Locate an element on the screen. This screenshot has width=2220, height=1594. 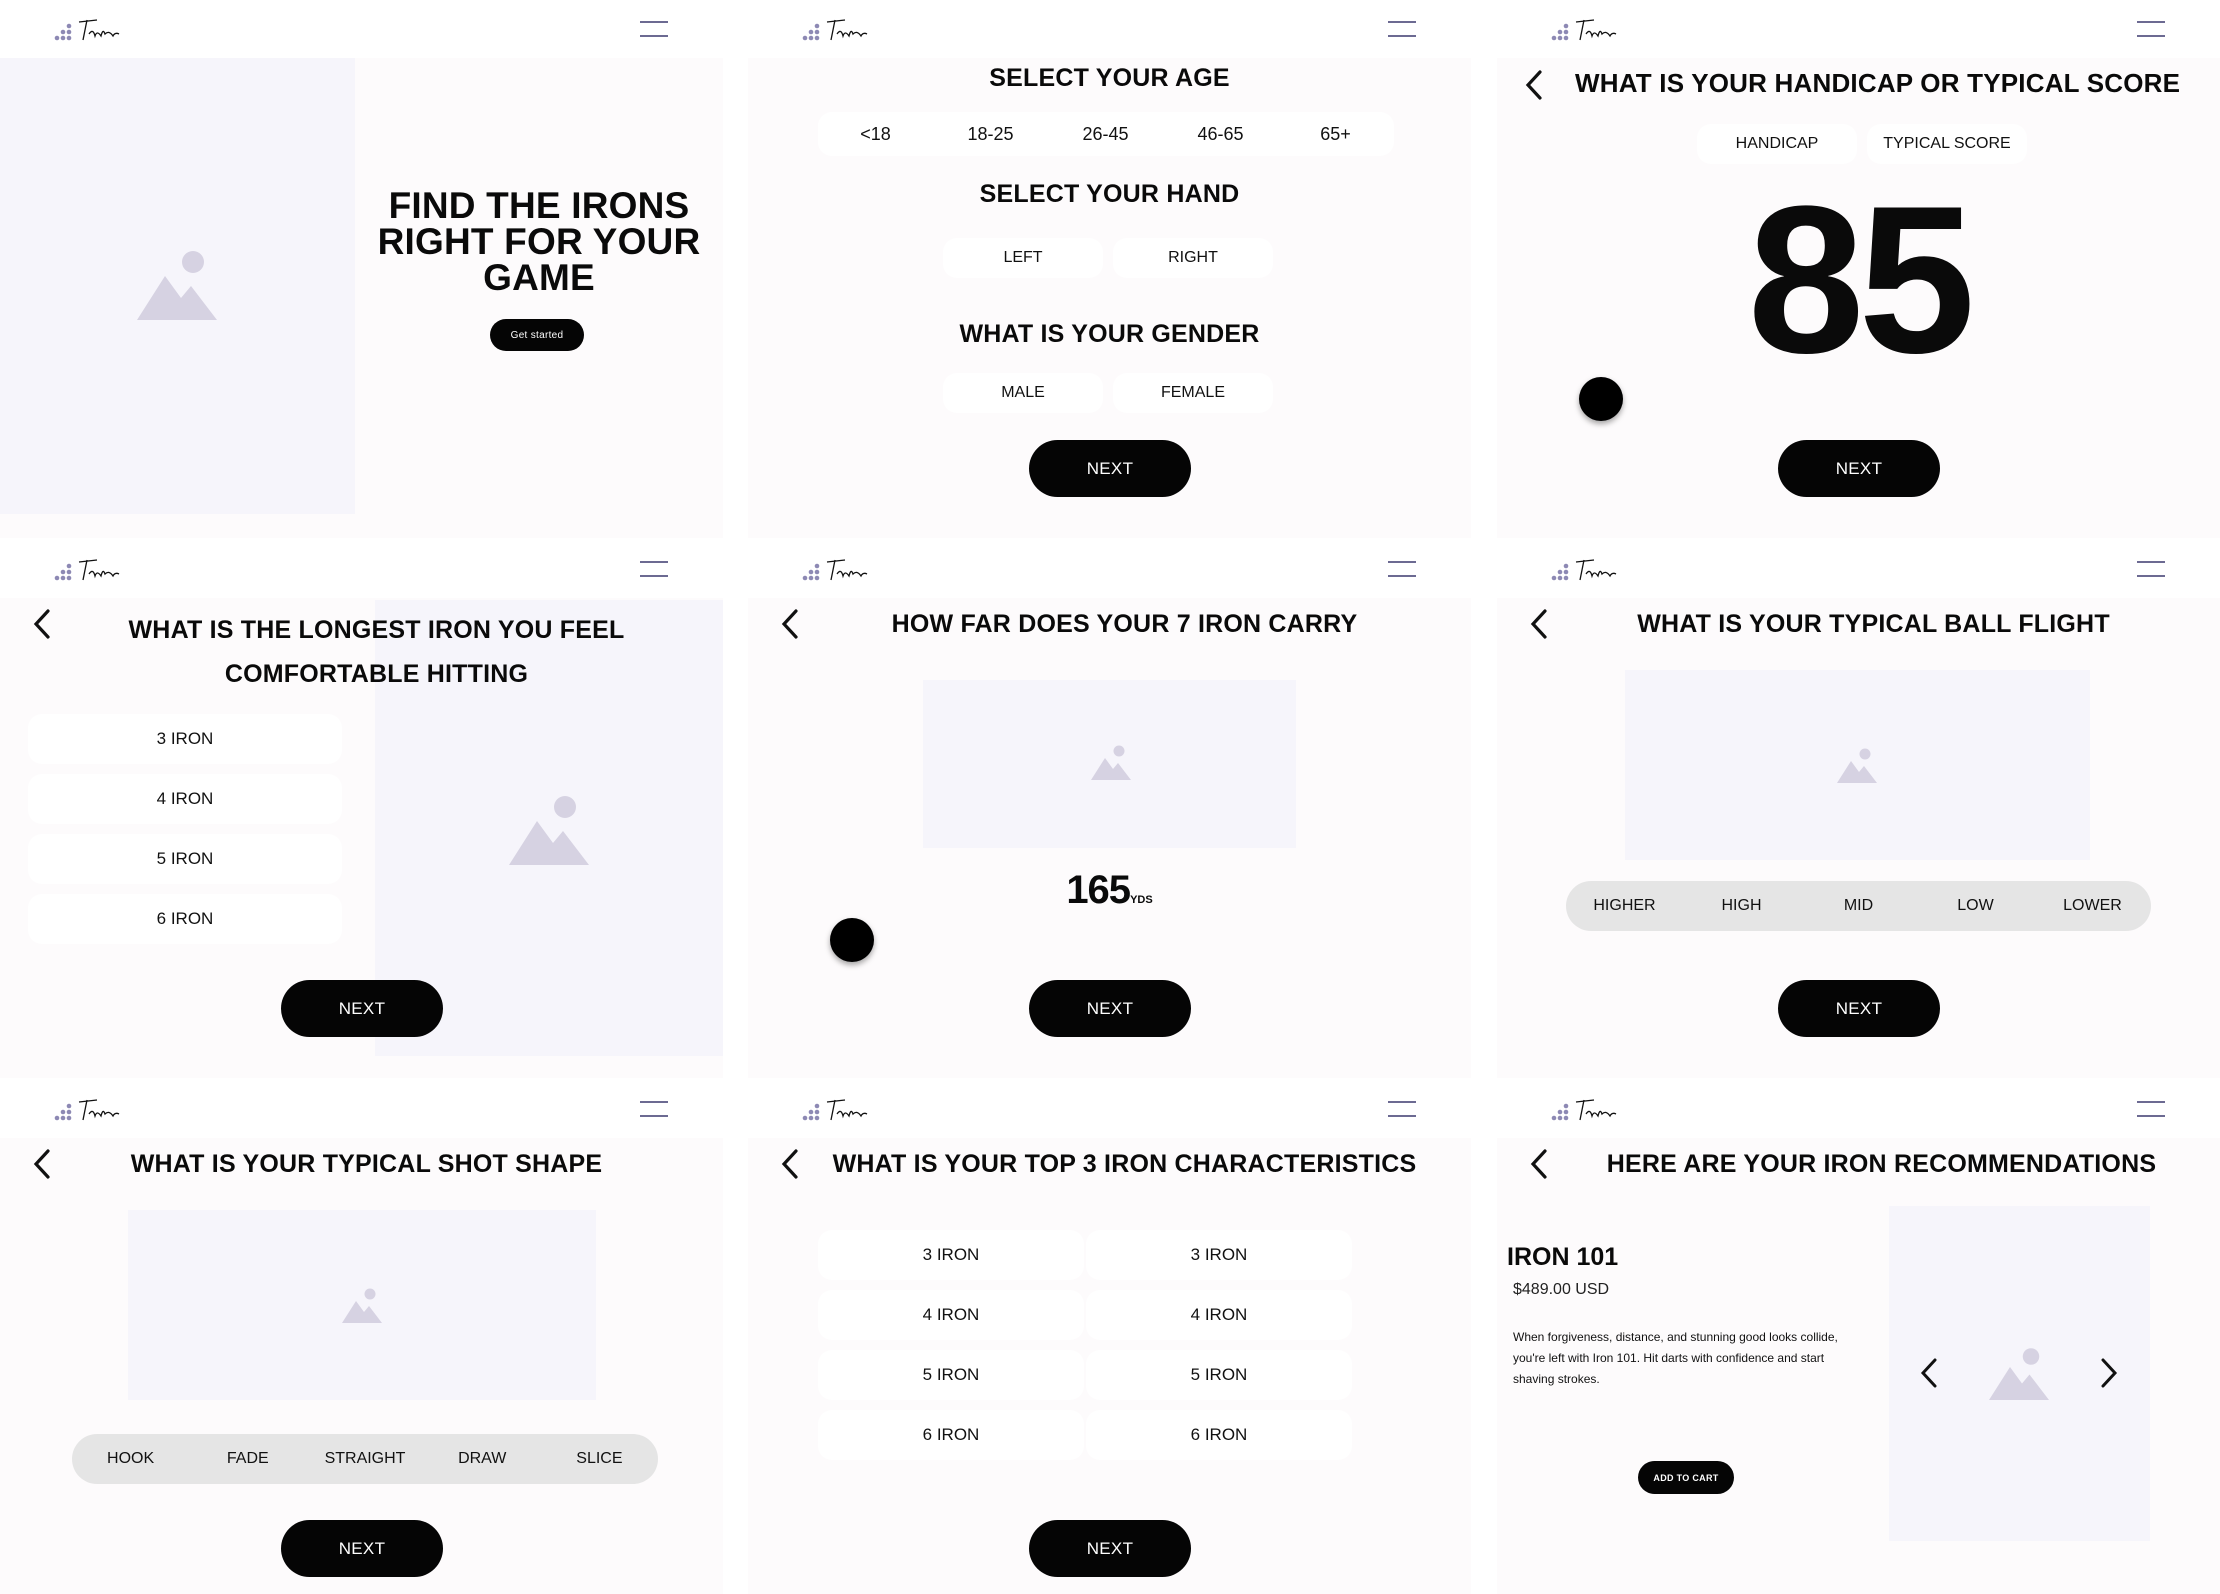
page-title: WHAT IS YOUR HANDICAP OR TYPICAL SCORE is located at coordinates (1878, 83).